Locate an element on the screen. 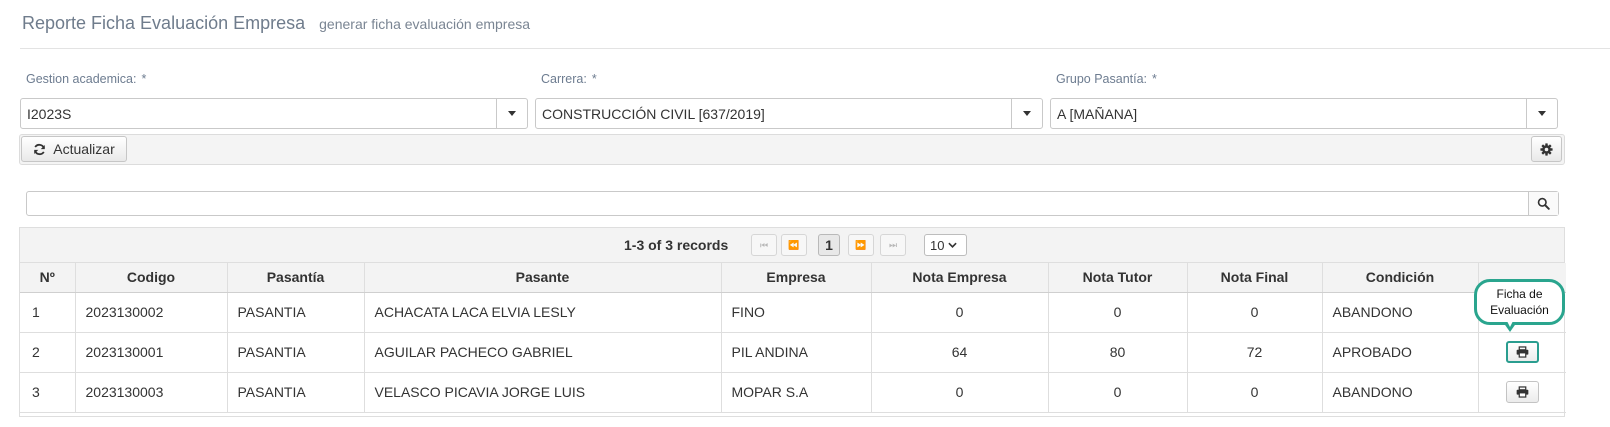 The image size is (1610, 427). search-icon is located at coordinates (1543, 203).